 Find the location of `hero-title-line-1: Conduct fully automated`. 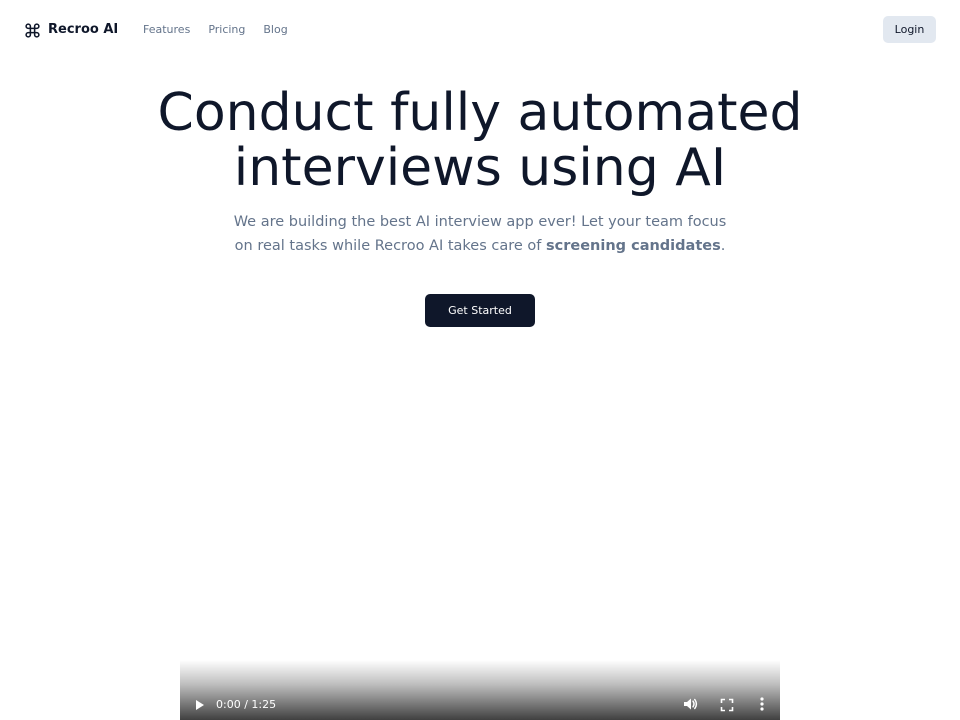

hero-title-line-1: Conduct fully automated is located at coordinates (480, 113).